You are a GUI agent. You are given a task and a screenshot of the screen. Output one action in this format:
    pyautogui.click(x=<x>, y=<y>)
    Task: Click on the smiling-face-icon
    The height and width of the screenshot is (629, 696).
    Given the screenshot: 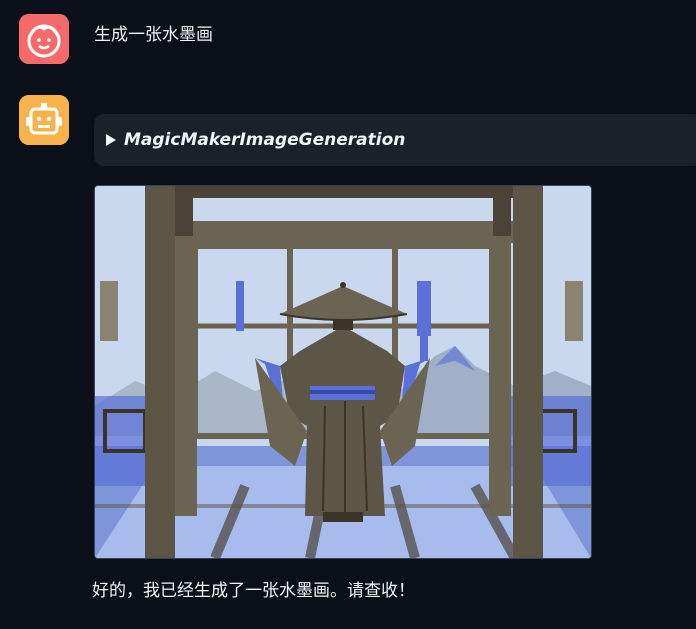 What is the action you would take?
    pyautogui.click(x=44, y=39)
    